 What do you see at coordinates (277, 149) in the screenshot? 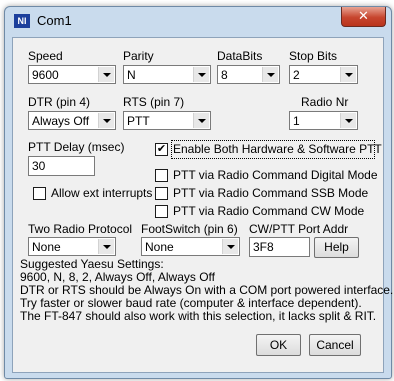
I see `enable-both-ptt-label: Enable Both Hardware & Software PTT` at bounding box center [277, 149].